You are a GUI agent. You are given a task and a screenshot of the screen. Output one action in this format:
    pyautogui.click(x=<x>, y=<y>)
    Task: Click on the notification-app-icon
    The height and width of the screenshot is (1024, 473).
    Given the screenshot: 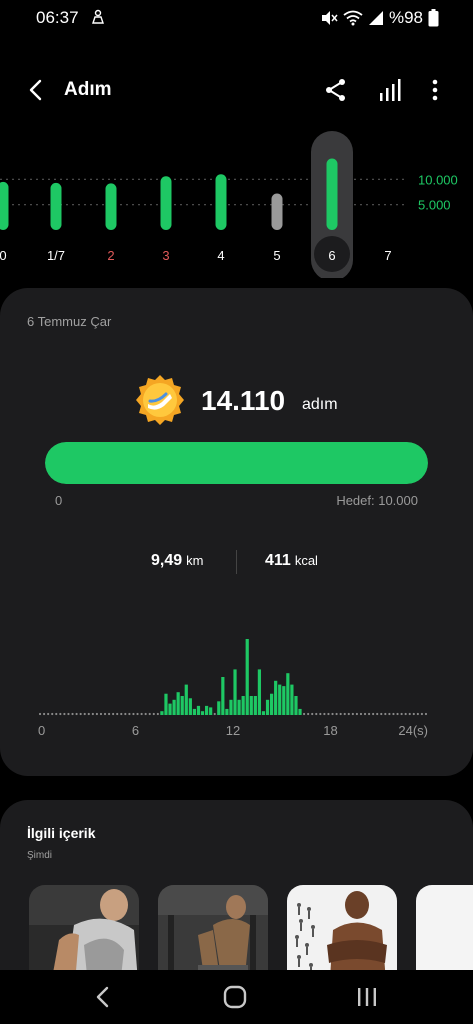 What is the action you would take?
    pyautogui.click(x=98, y=16)
    